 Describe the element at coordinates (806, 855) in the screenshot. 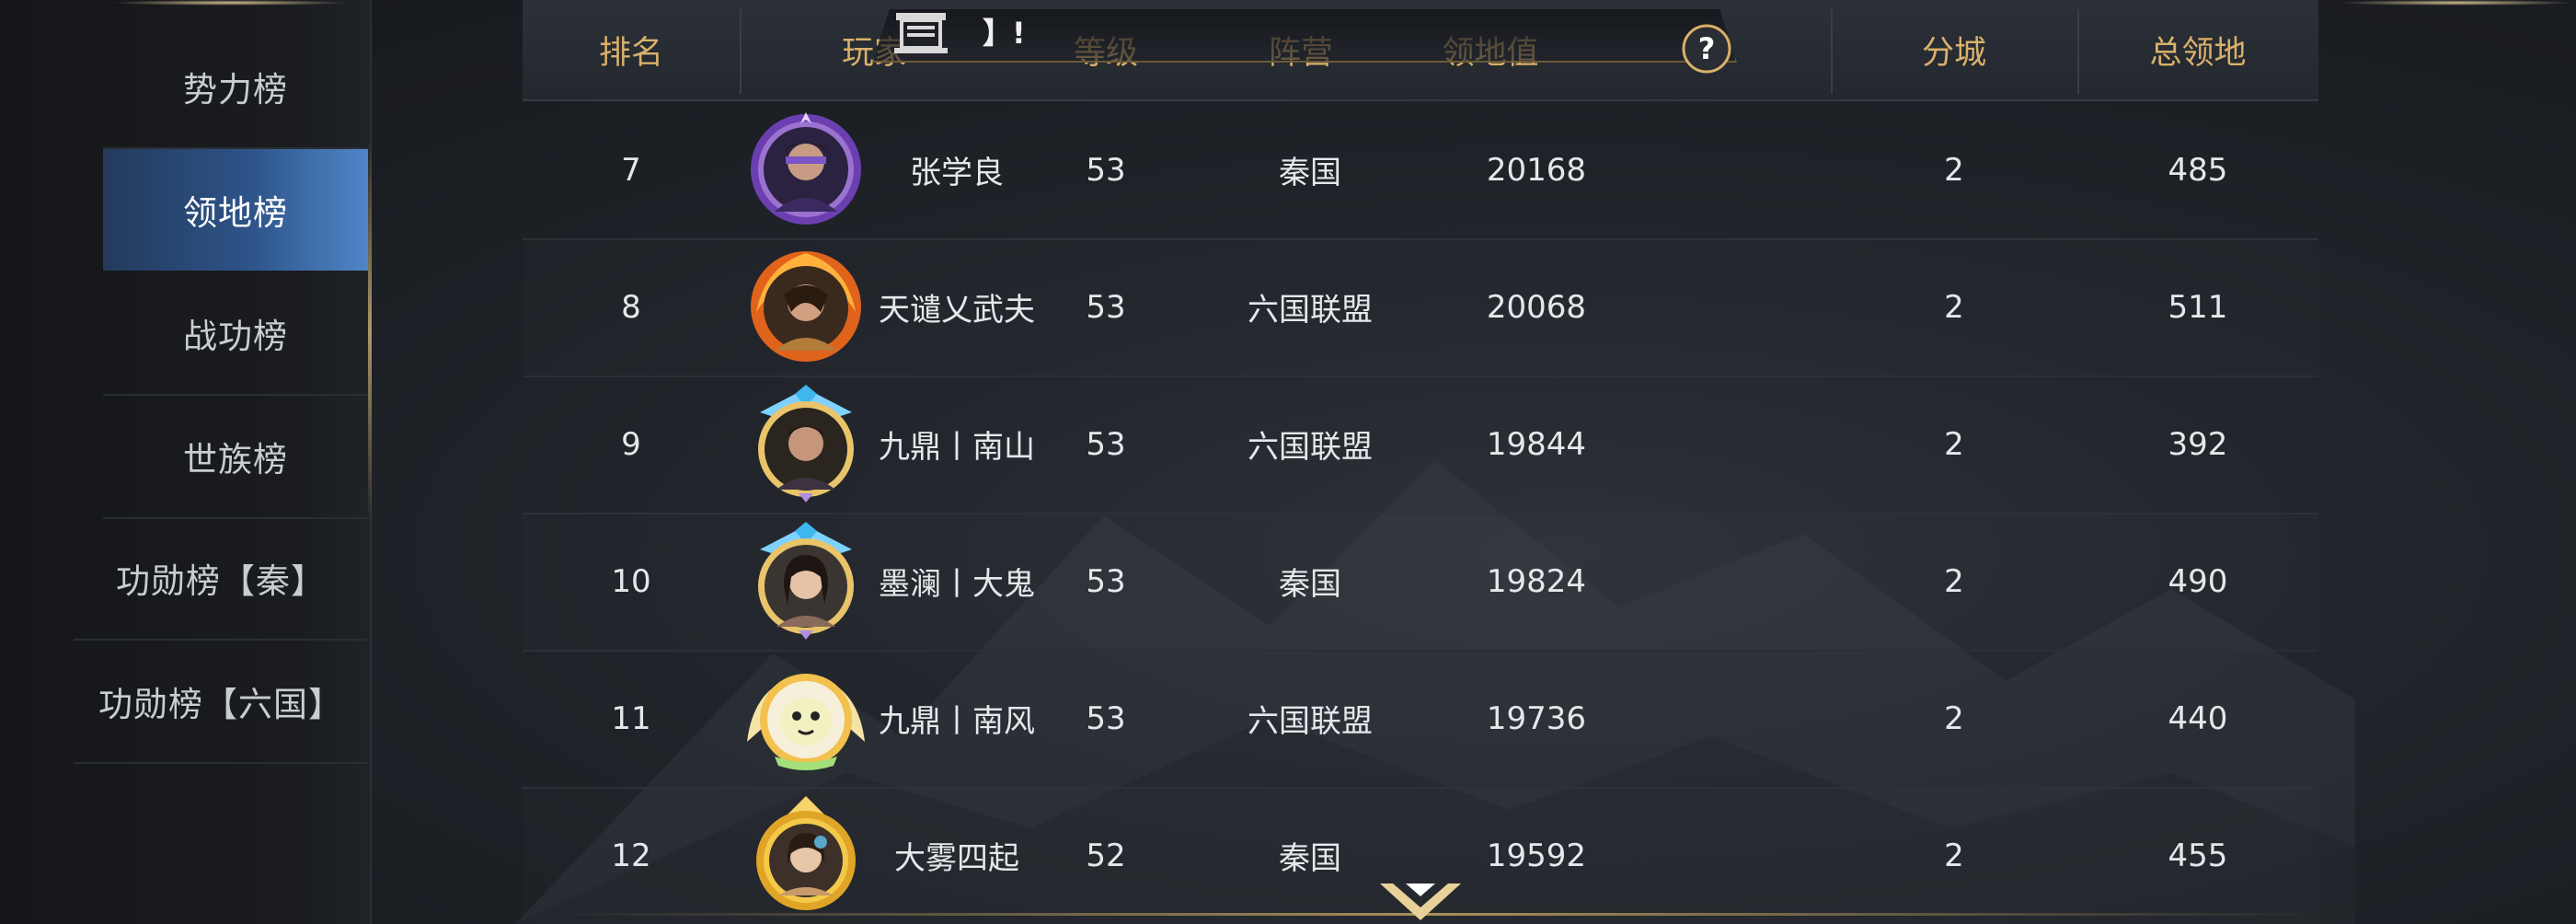

I see `gold-crest-avatar-icon` at that location.